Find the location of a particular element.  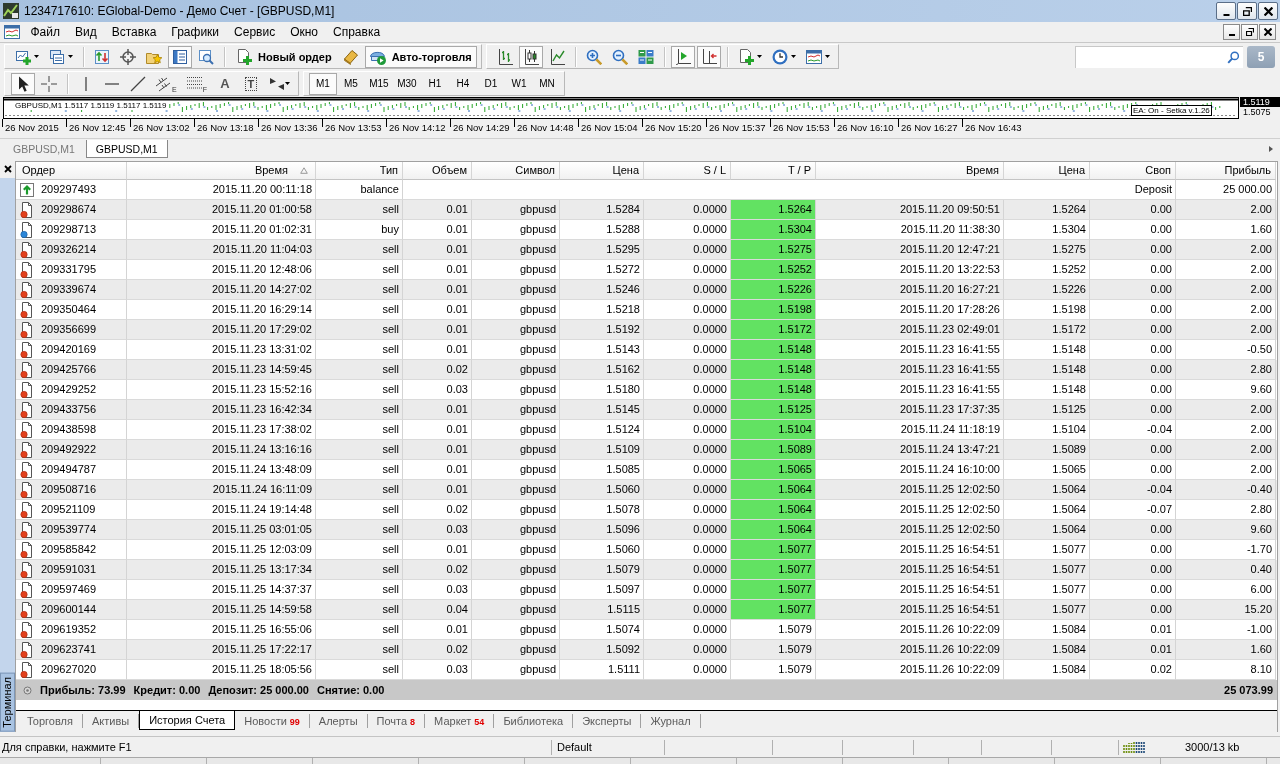

column-header: T / P is located at coordinates (773, 171).